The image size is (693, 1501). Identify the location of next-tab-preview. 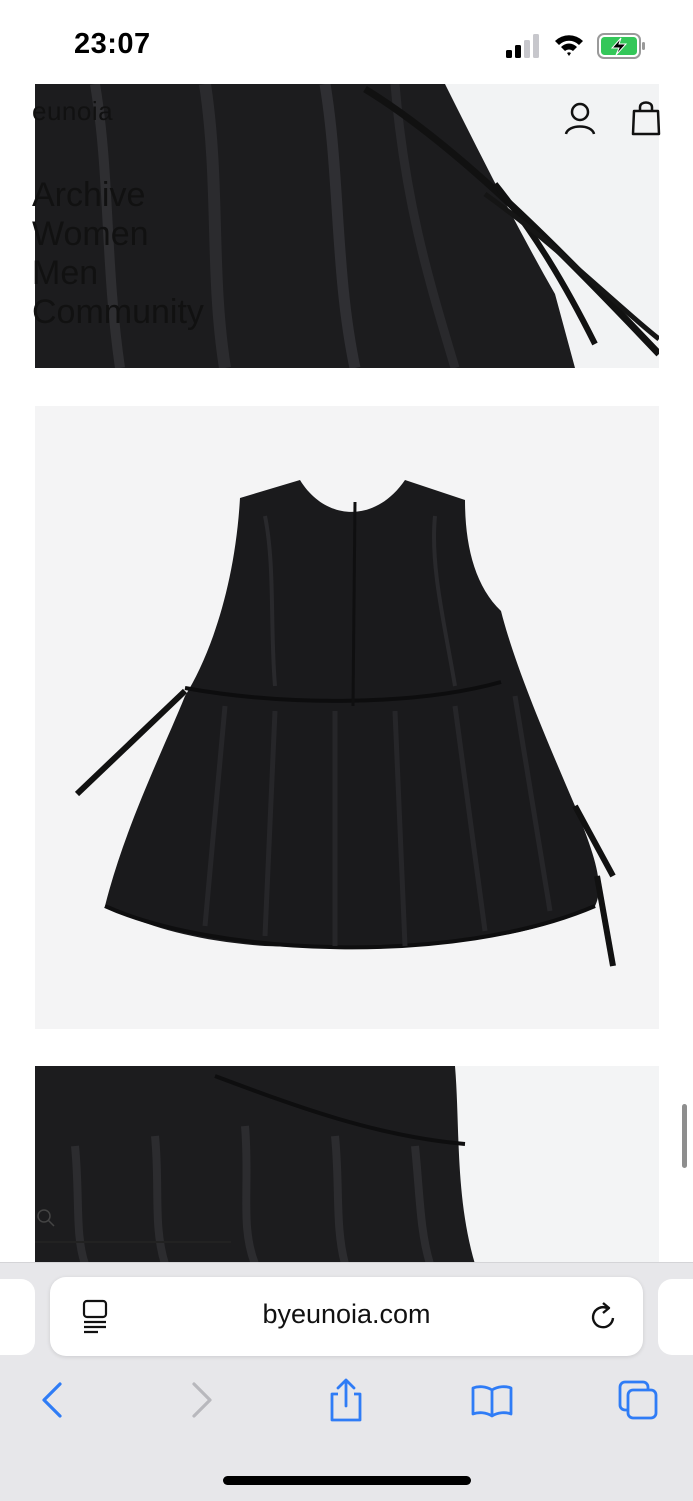
(675, 1317).